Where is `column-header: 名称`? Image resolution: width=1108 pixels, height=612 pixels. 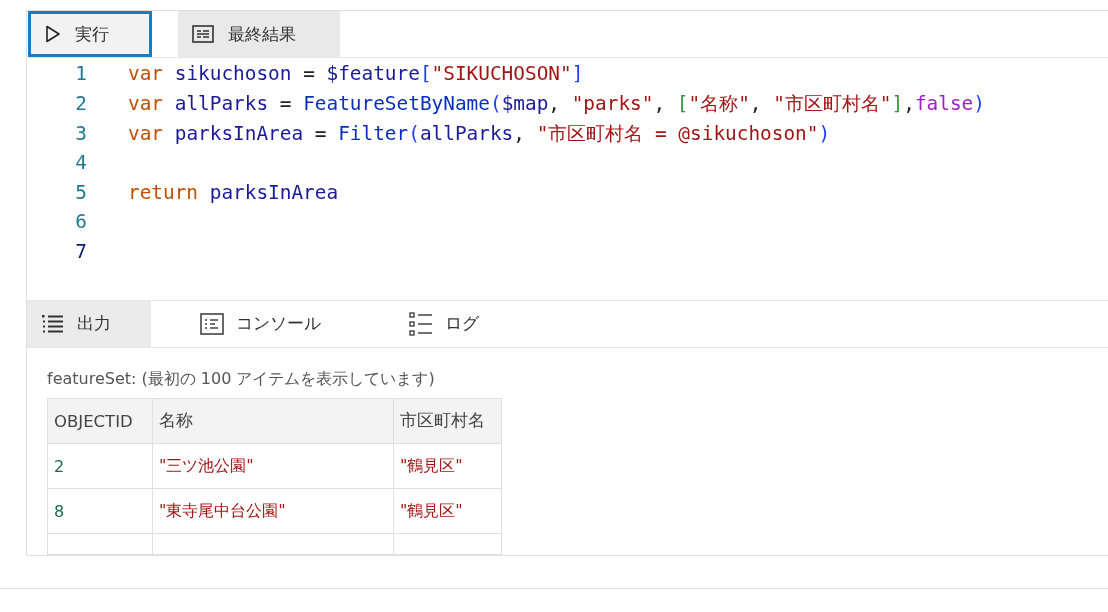 column-header: 名称 is located at coordinates (273, 421).